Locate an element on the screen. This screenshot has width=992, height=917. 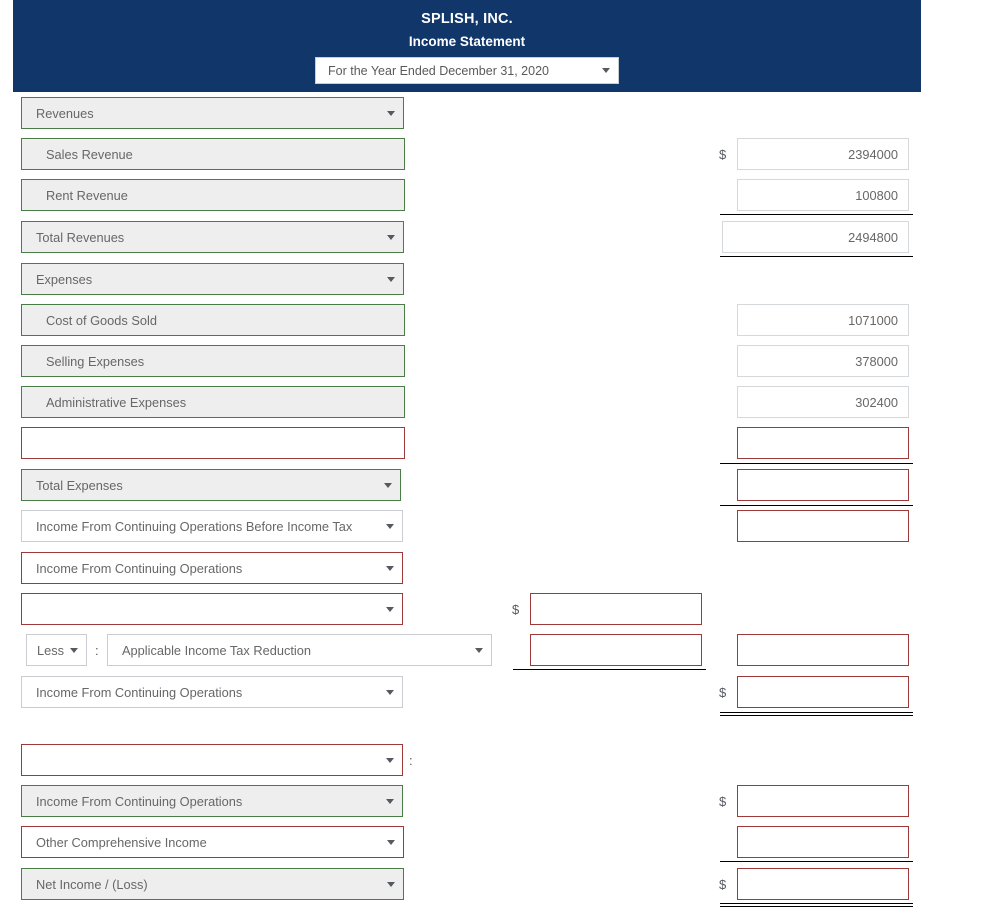
period-select-wrapper: For the Year Ended December 31, 2020 is located at coordinates (467, 70).